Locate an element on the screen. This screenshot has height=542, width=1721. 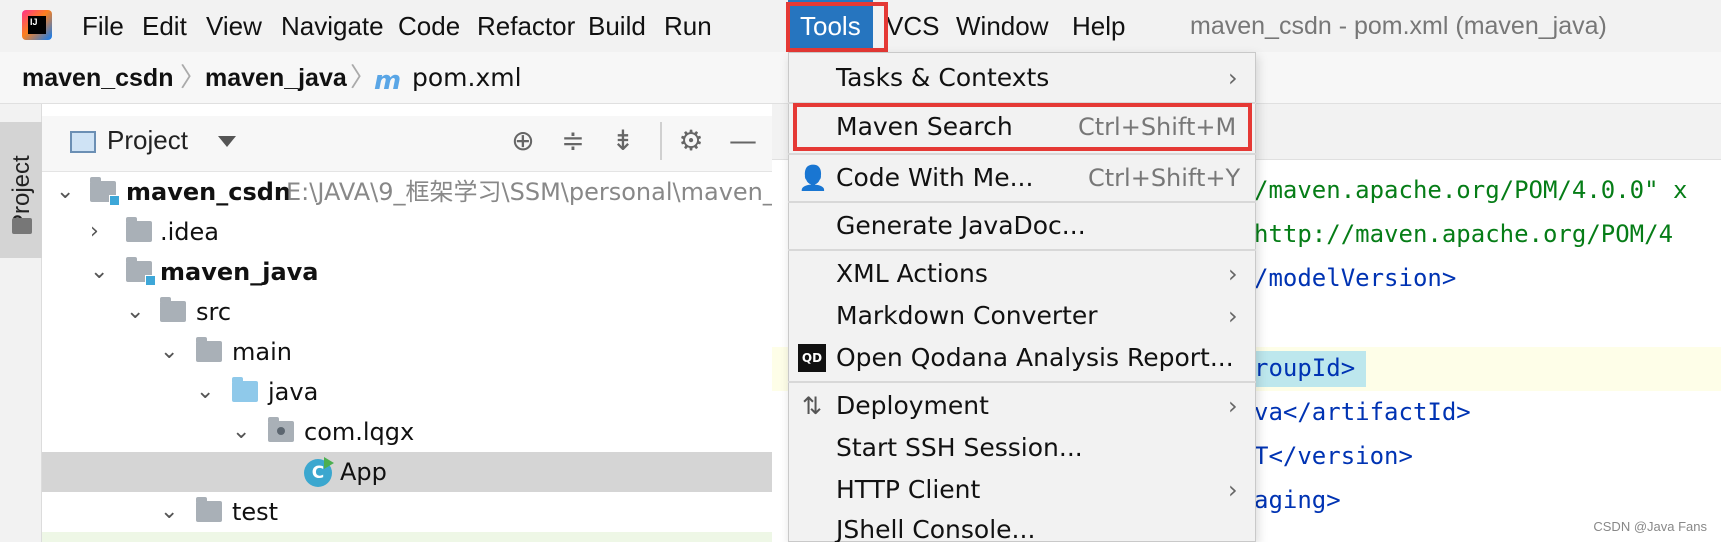
maven-search-annotation-box is located at coordinates (1022, 127).